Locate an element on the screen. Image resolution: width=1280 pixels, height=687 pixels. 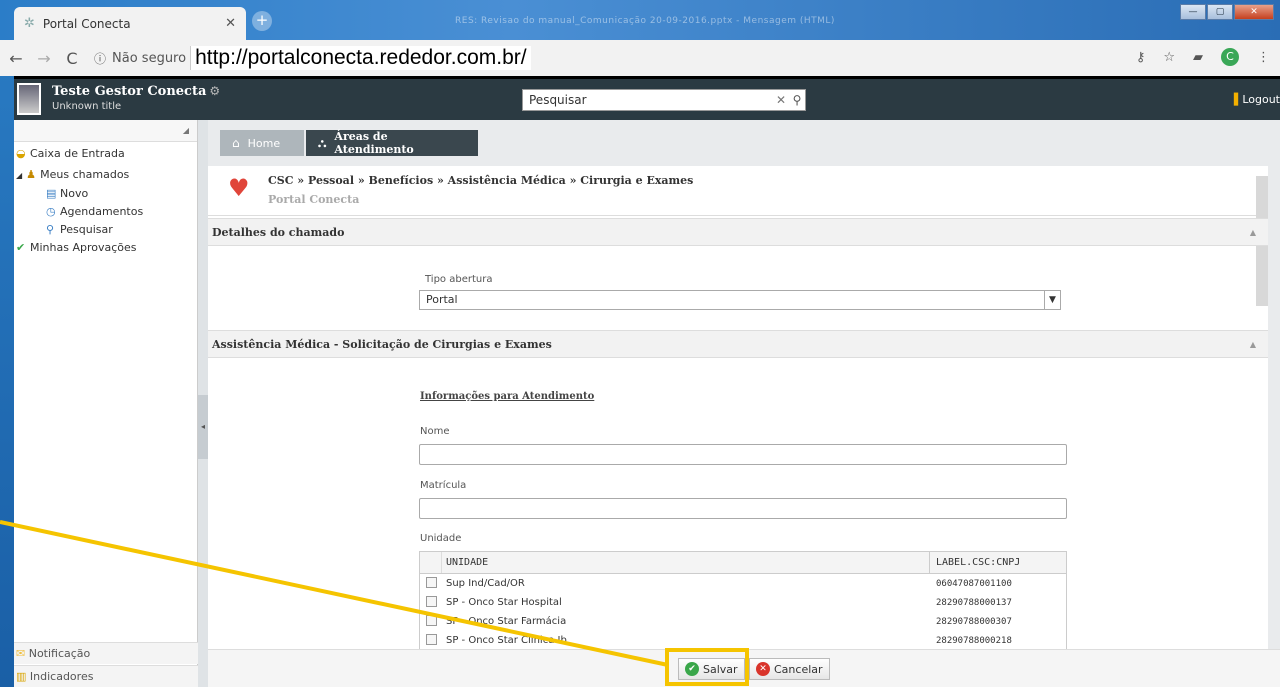
user-avatar is located at coordinates (29, 99).